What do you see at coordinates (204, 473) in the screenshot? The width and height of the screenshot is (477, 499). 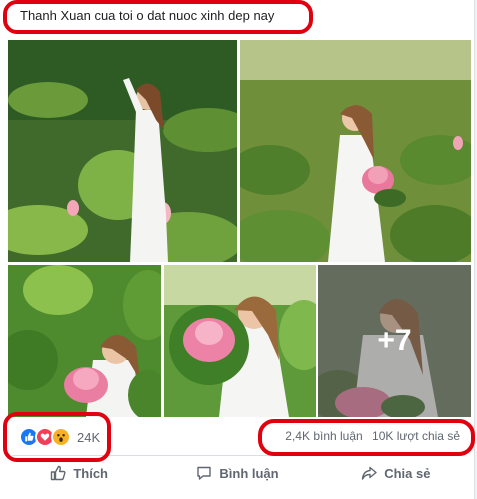 I see `comment-icon` at bounding box center [204, 473].